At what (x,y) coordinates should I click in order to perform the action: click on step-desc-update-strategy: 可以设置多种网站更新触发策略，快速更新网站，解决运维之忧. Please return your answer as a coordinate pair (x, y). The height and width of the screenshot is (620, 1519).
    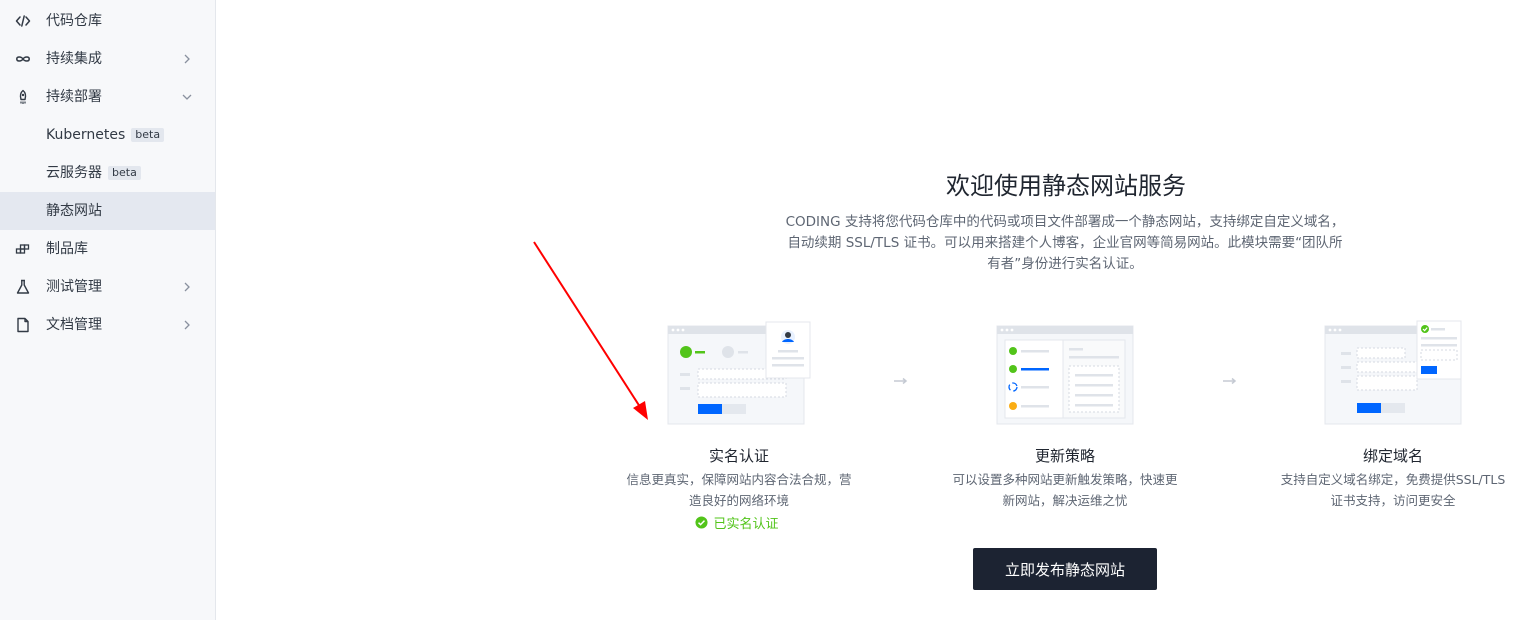
    Looking at the image, I should click on (1065, 490).